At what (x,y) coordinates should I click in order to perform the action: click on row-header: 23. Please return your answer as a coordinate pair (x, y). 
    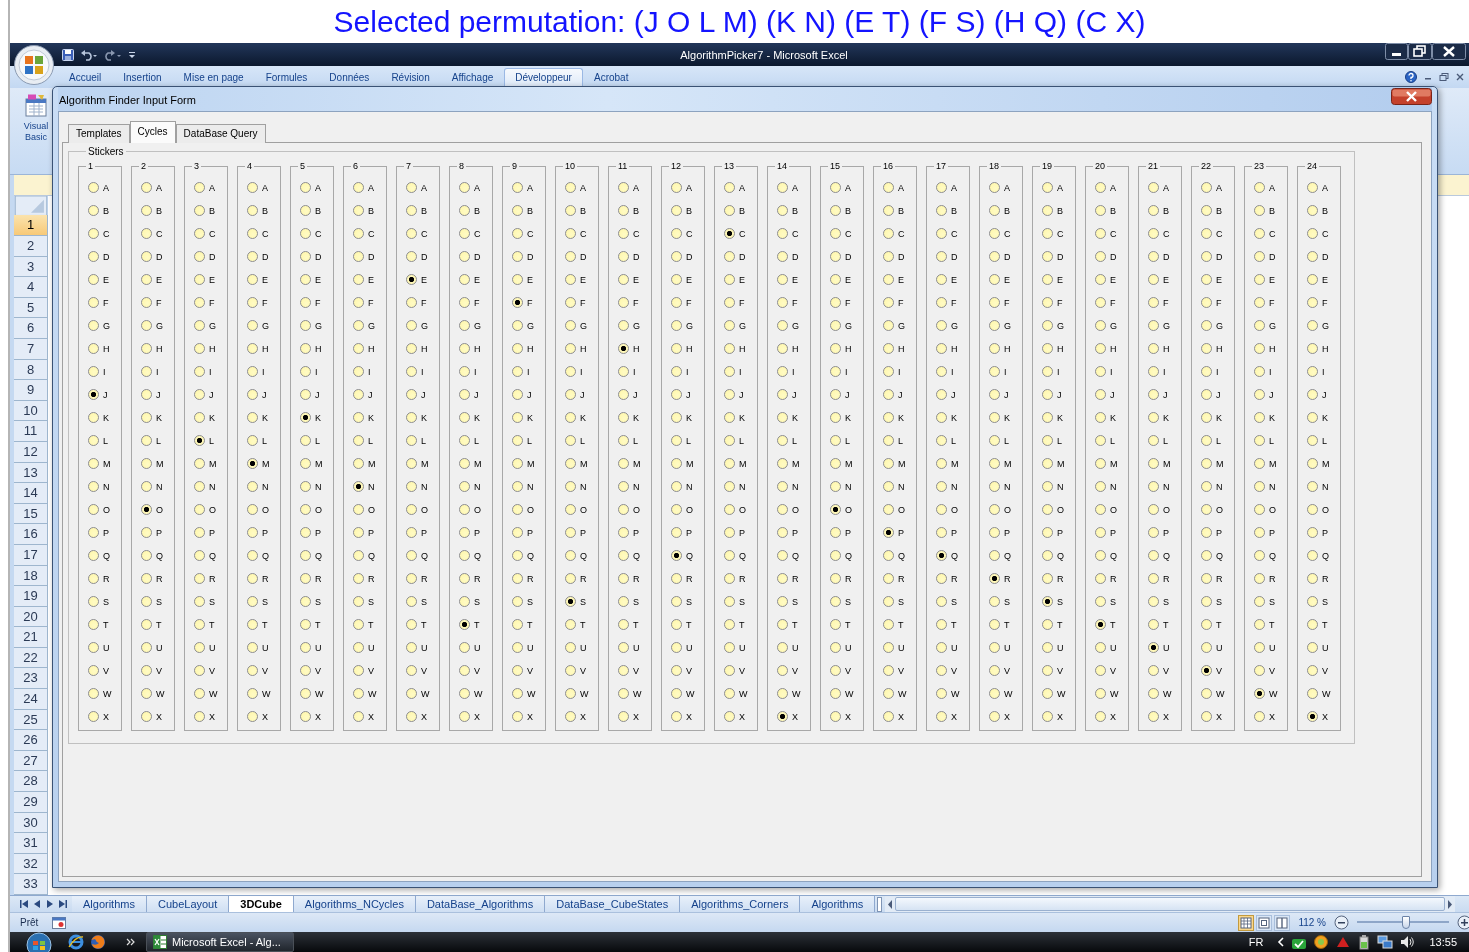
    Looking at the image, I should click on (31, 679).